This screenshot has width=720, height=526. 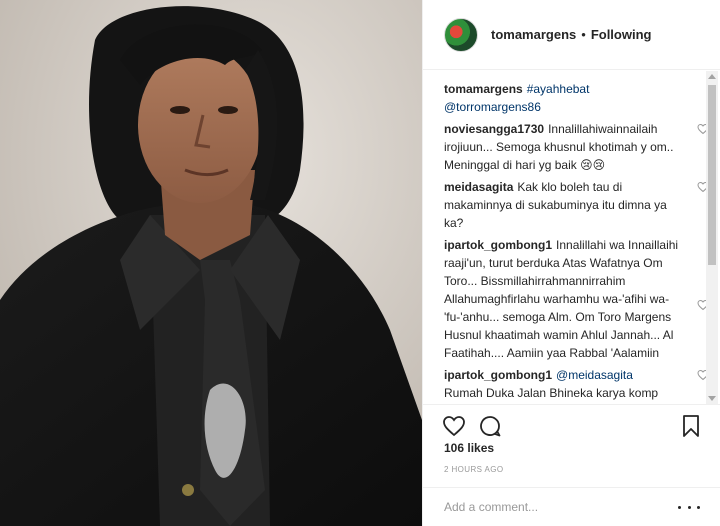 What do you see at coordinates (492, 107) in the screenshot?
I see `mention-link: @torromargens86` at bounding box center [492, 107].